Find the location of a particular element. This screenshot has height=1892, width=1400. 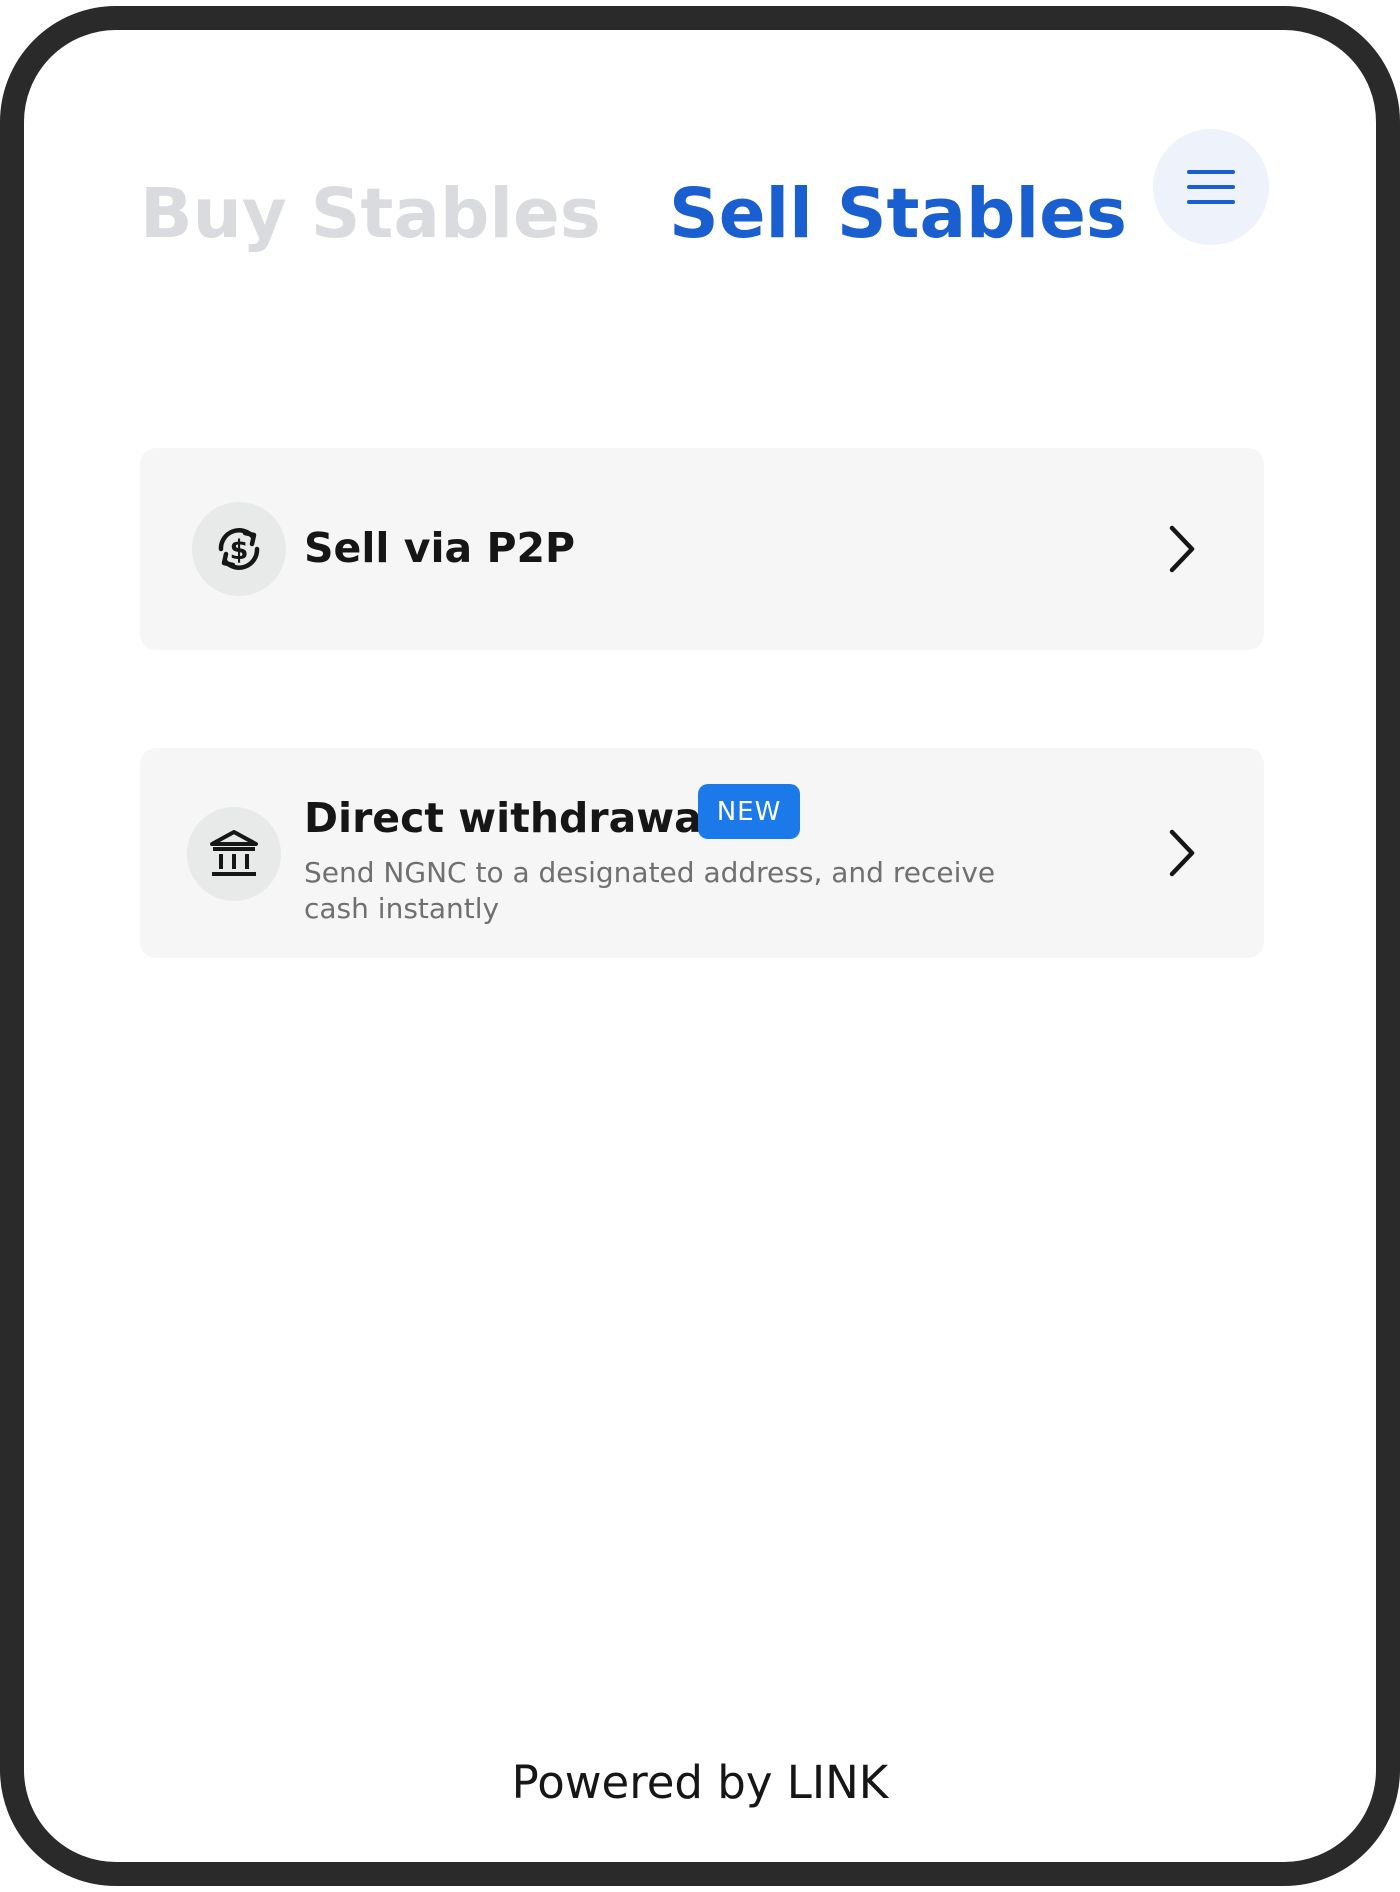

sell-via-p2p-option: $ Sell via P2P is located at coordinates (702, 549).